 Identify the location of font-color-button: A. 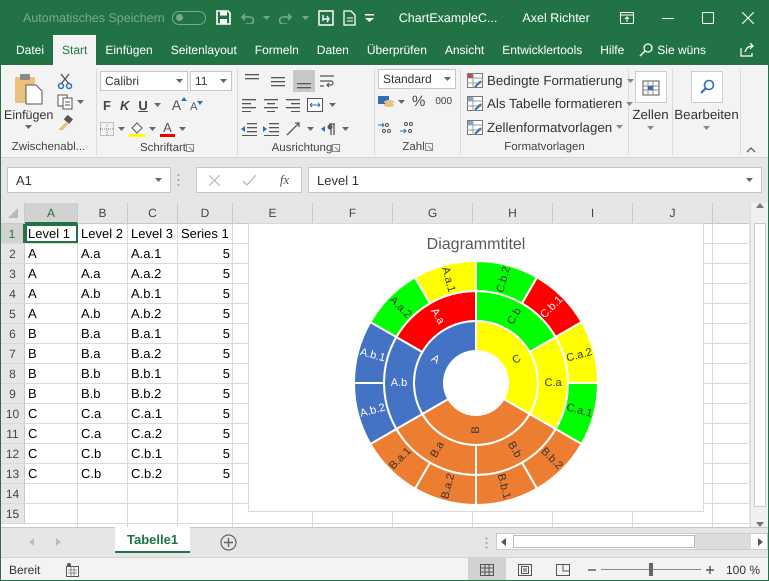
(167, 129).